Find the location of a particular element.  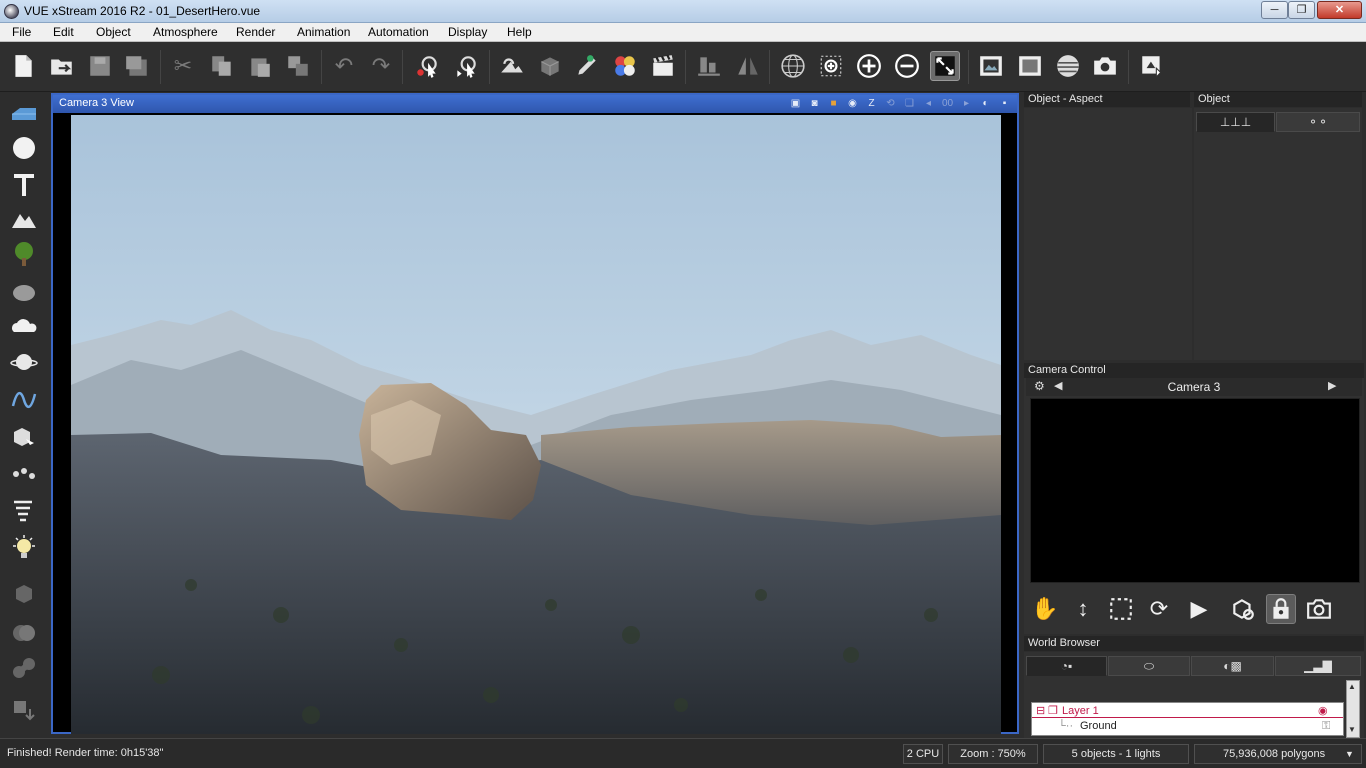

render-icon: ◙ is located at coordinates (814, 103).